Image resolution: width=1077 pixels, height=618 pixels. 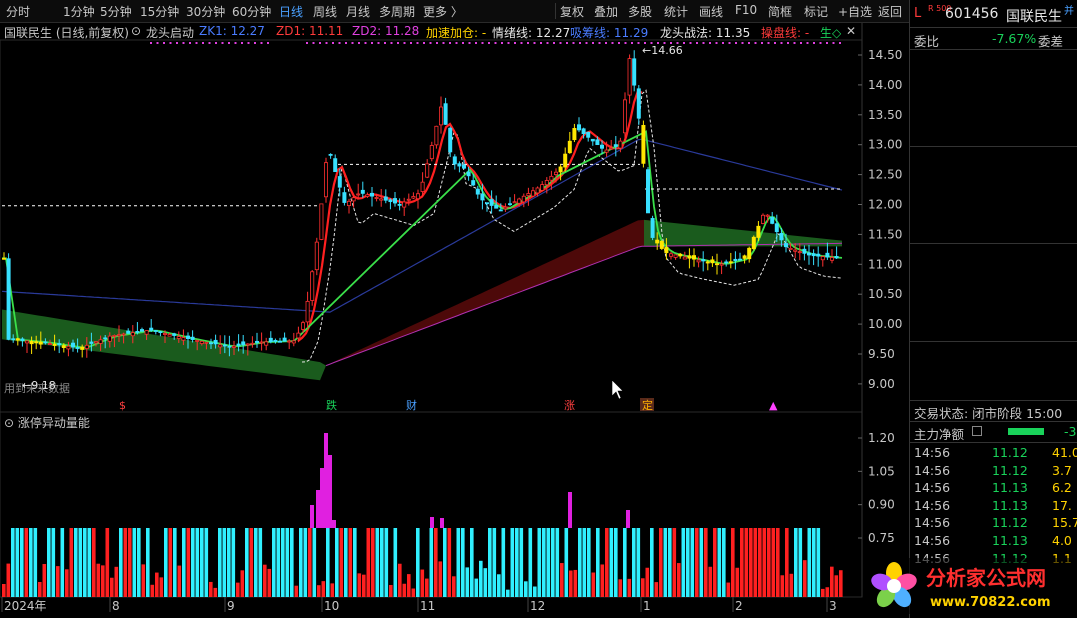 I want to click on tab-daily: 日线, so click(x=291, y=11).